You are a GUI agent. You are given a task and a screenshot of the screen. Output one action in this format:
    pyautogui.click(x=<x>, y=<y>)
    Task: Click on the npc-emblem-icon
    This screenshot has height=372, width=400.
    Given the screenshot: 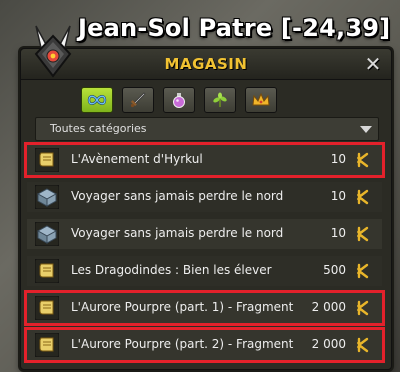 What is the action you would take?
    pyautogui.click(x=53, y=51)
    